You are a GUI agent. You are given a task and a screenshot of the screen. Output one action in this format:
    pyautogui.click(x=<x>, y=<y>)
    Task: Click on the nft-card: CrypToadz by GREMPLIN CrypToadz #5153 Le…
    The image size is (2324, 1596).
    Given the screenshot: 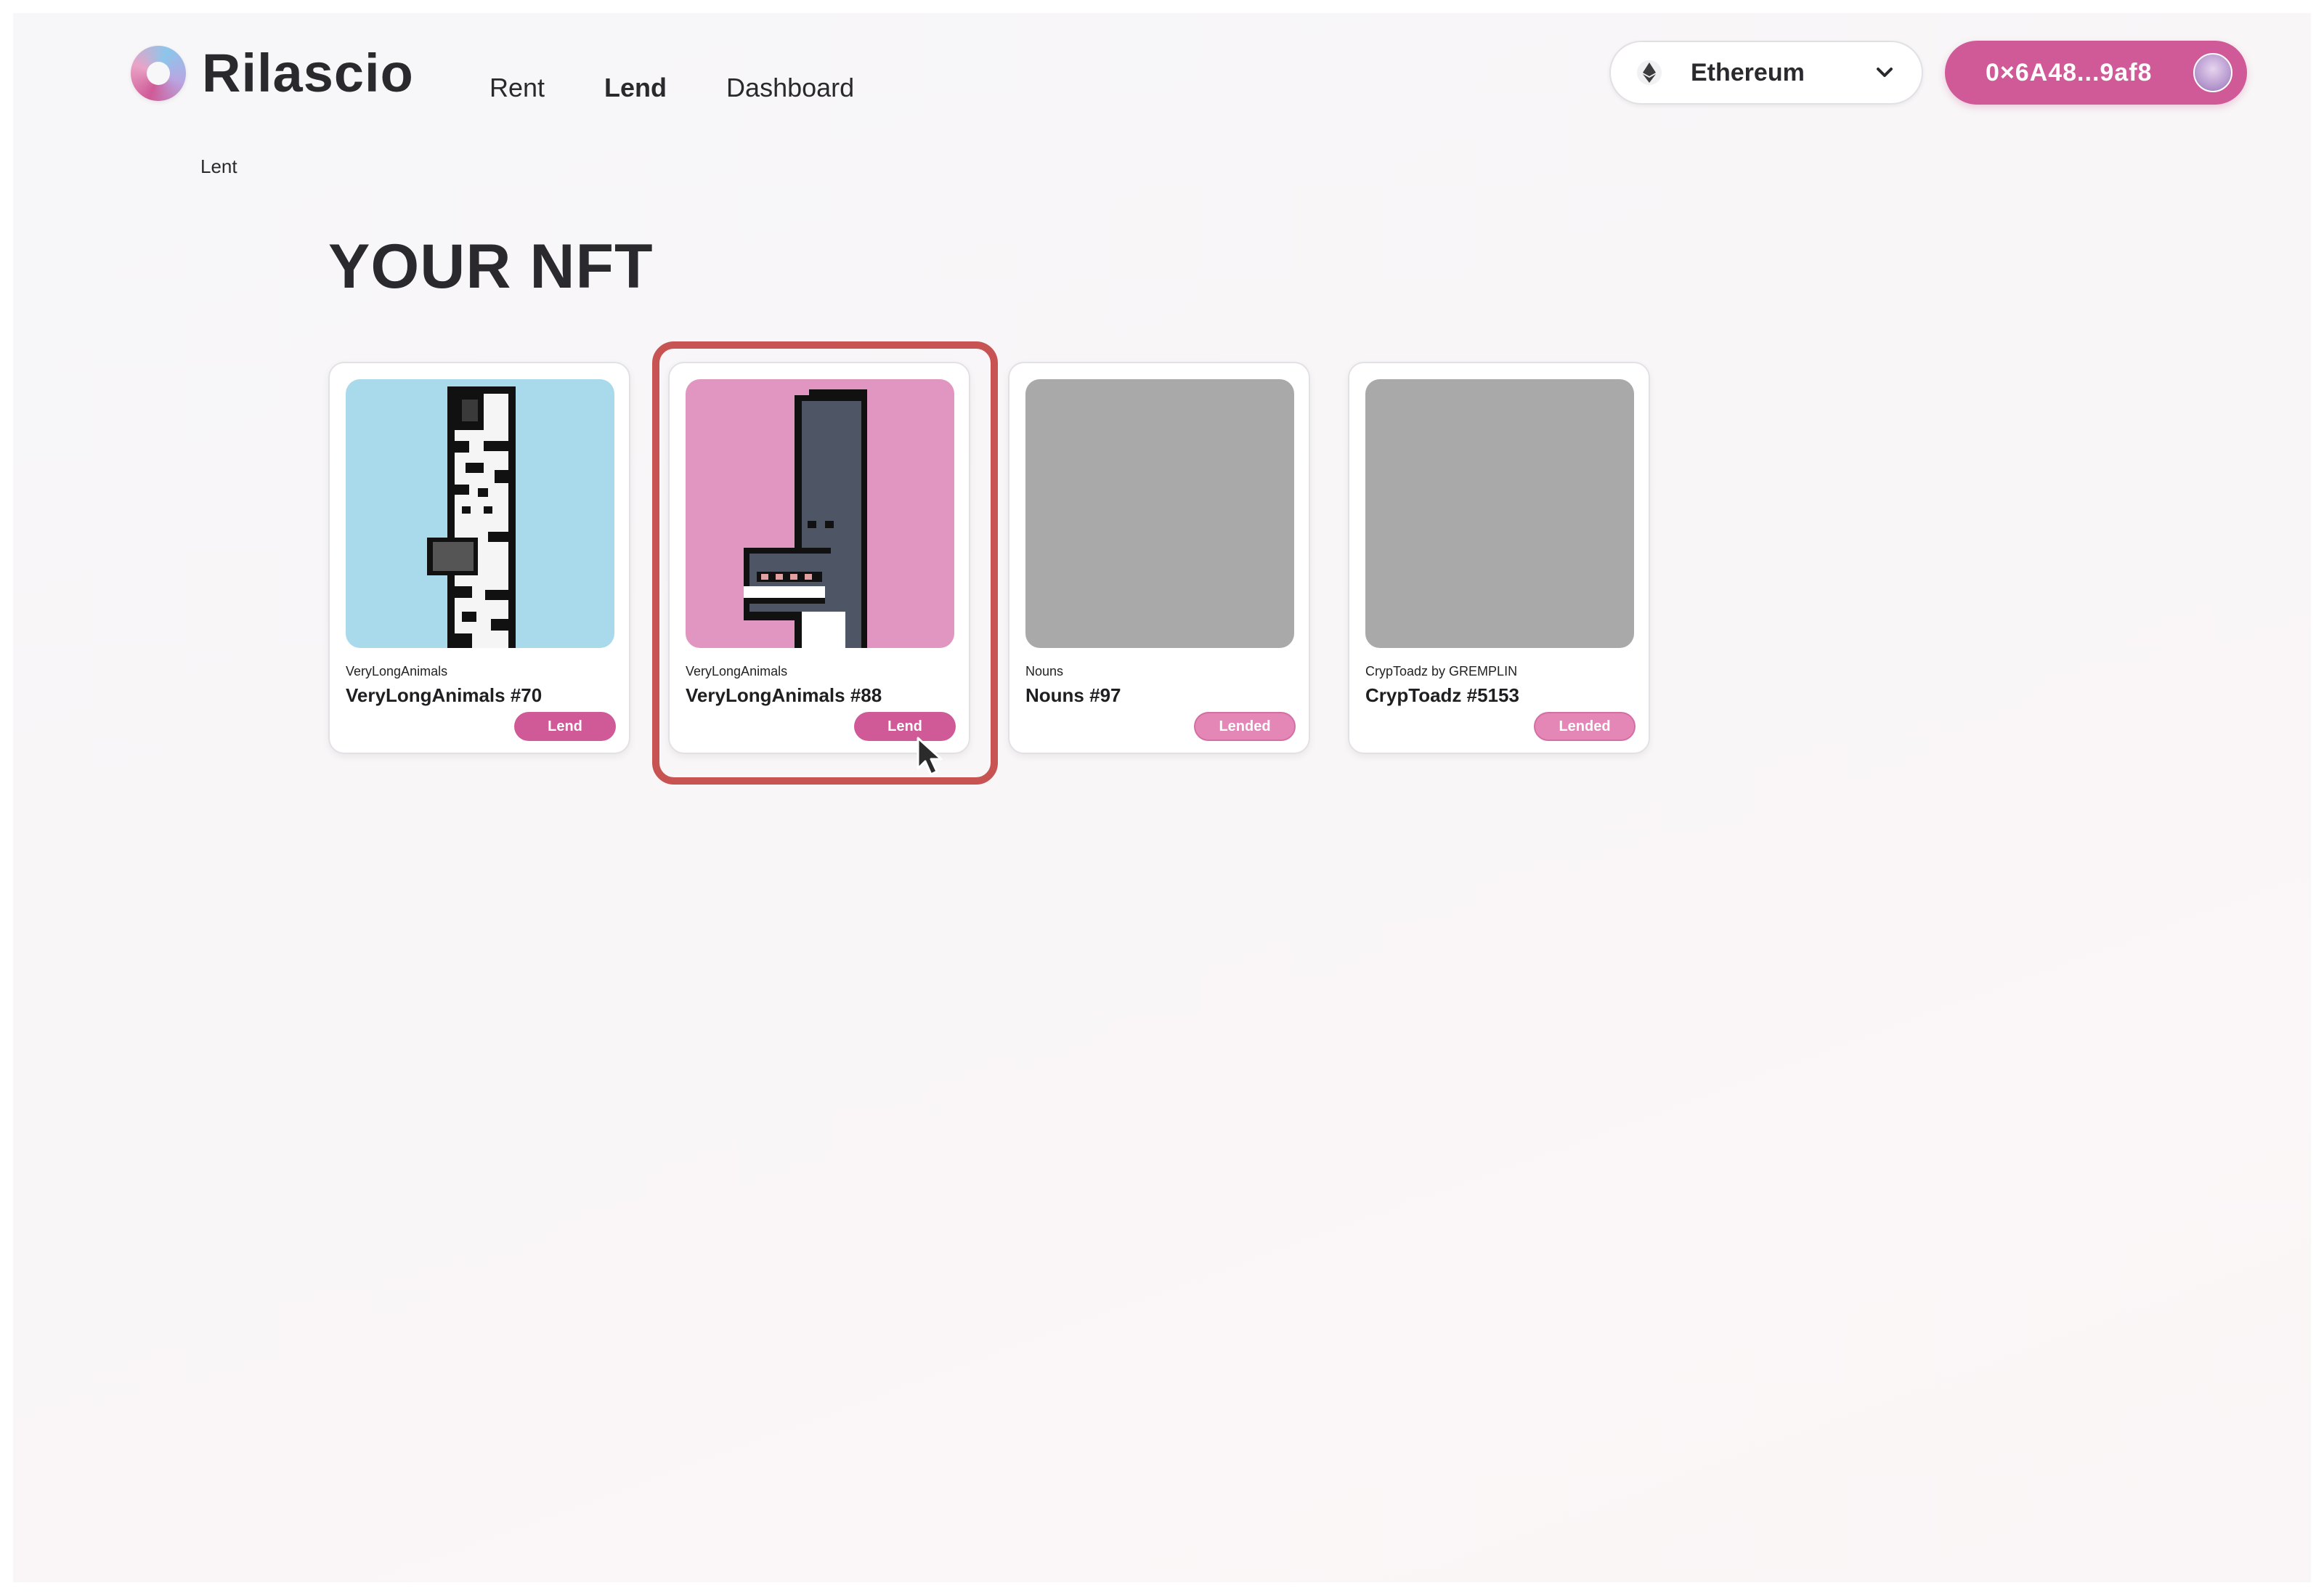 What is the action you would take?
    pyautogui.click(x=1499, y=558)
    